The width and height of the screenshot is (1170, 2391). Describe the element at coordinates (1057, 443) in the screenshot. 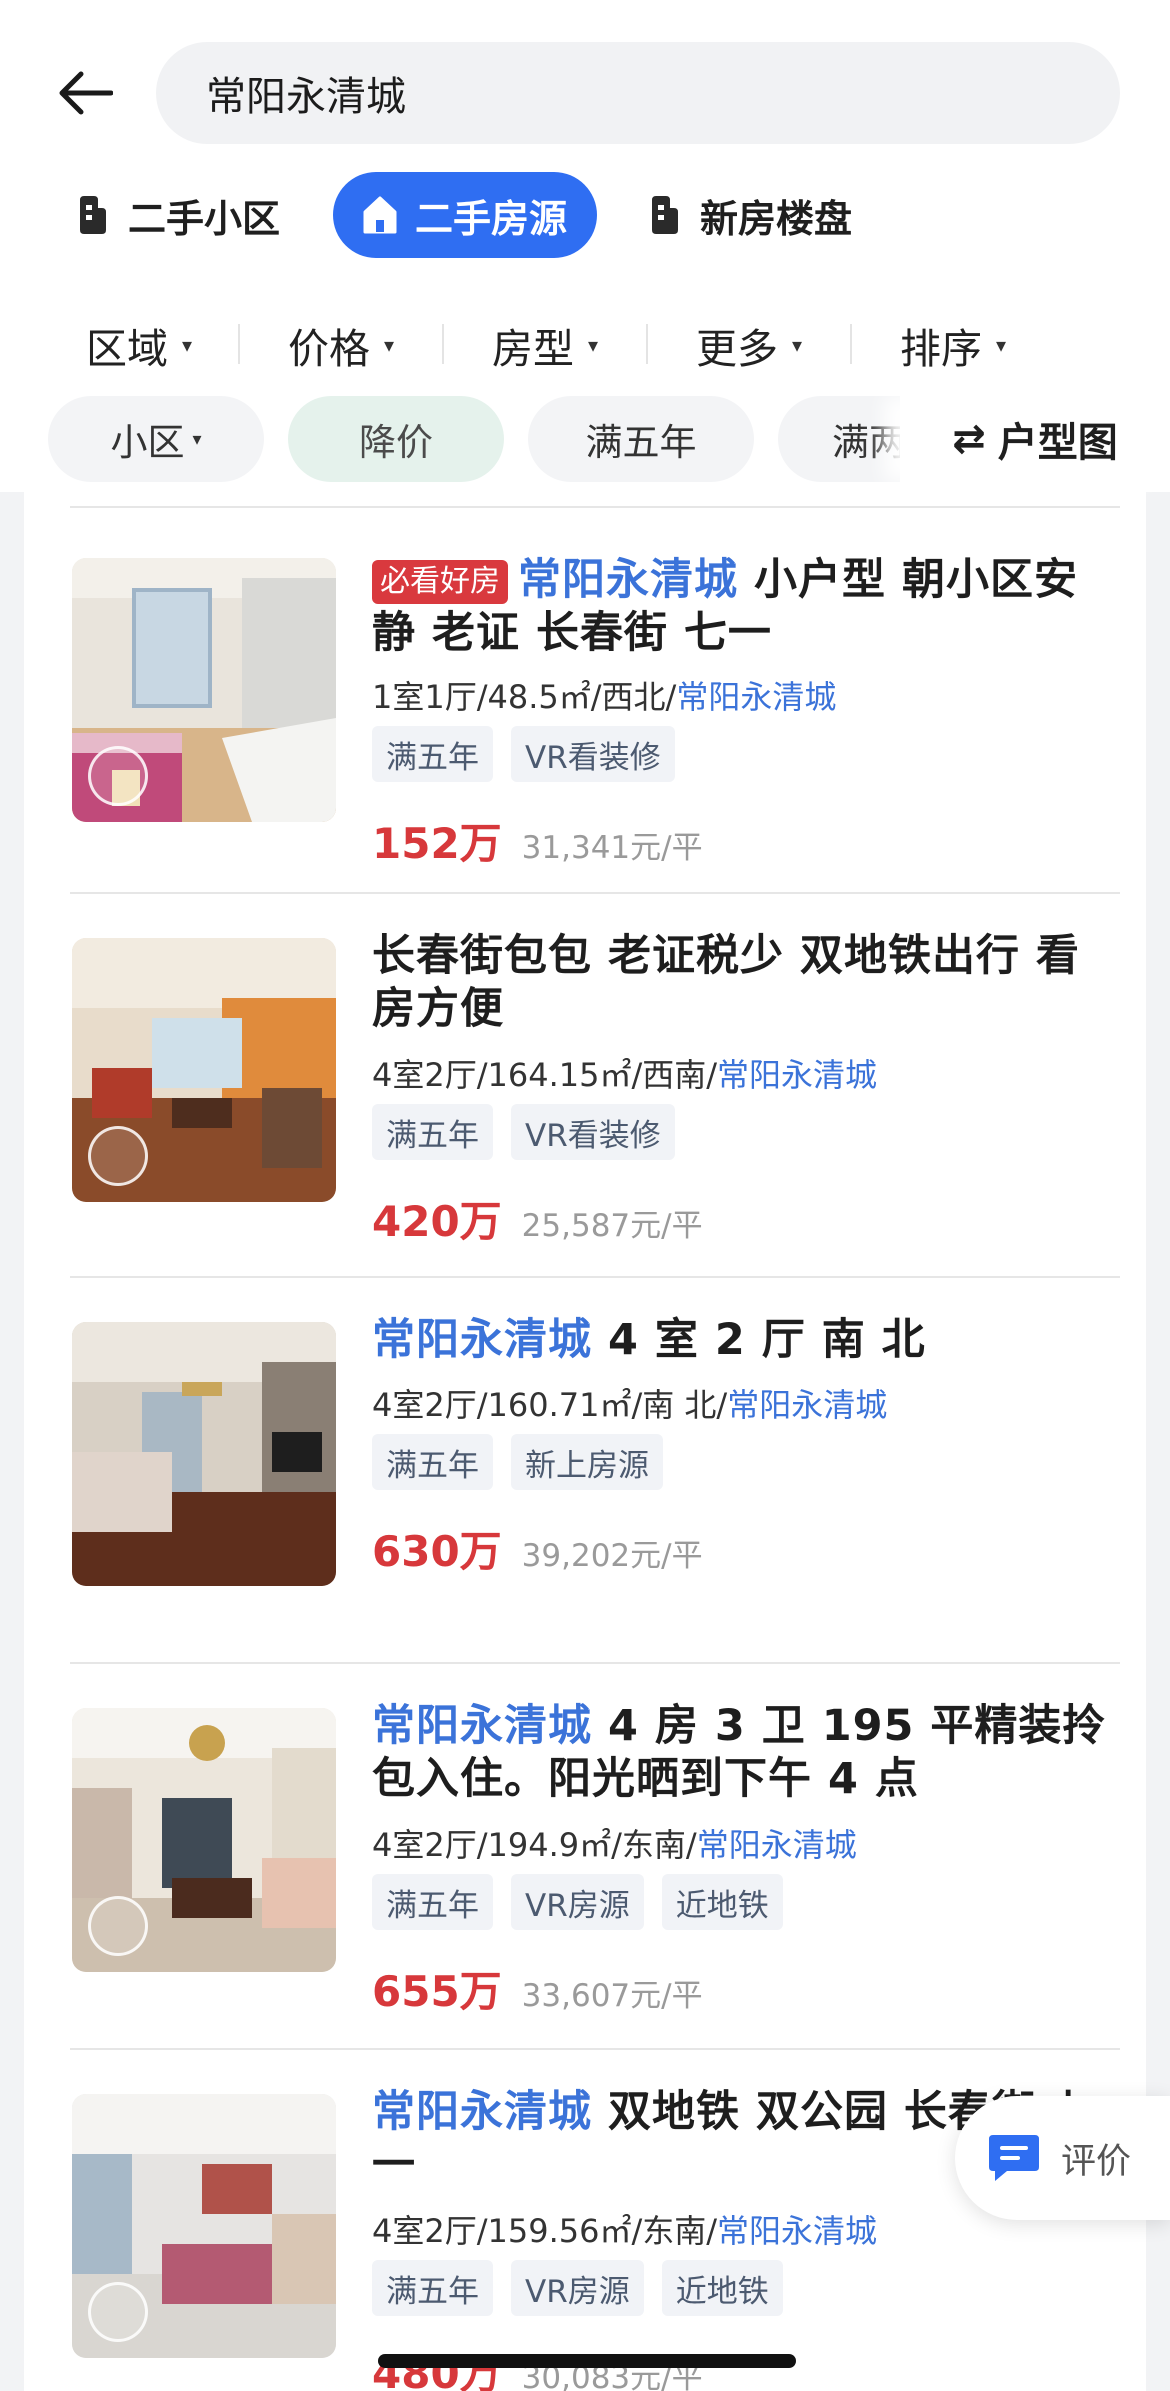

I see `floor-plan-label: 户型图` at that location.